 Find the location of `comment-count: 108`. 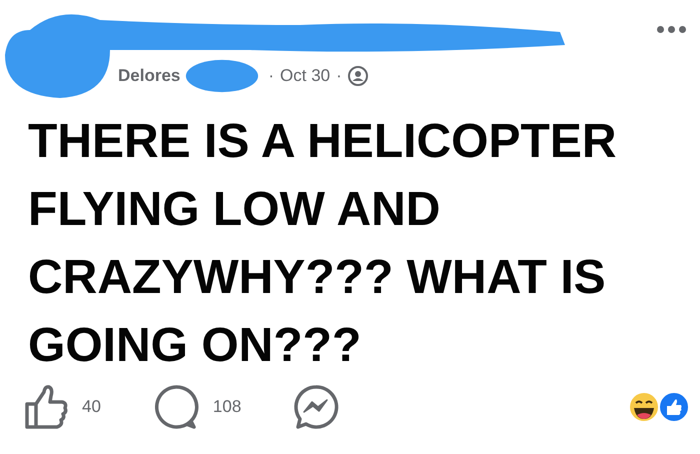

comment-count: 108 is located at coordinates (227, 407).